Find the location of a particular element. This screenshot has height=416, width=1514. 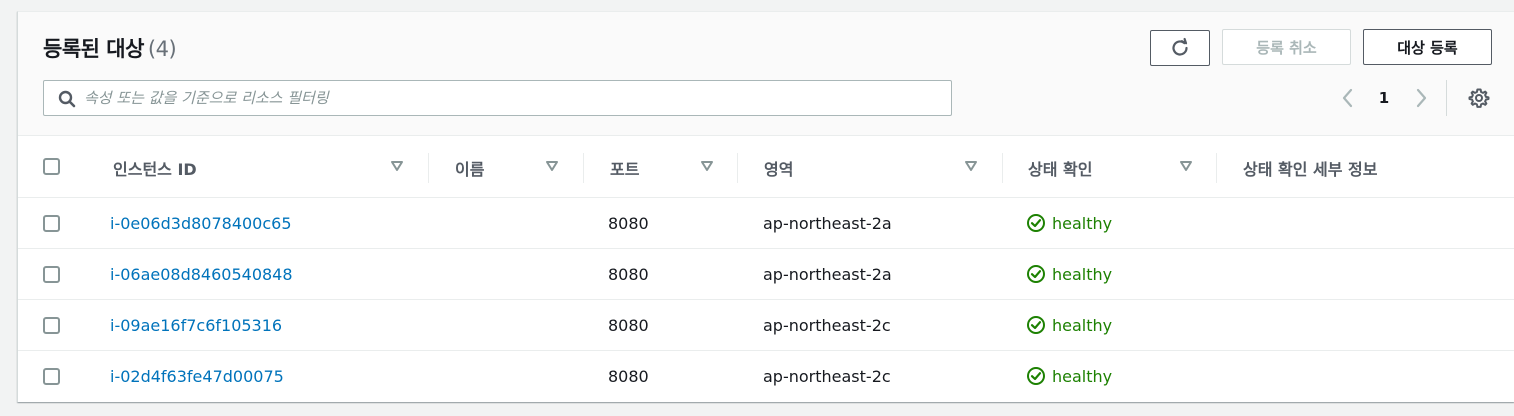

instance-id-link: i-02d4f63fe47d00075 is located at coordinates (197, 376).